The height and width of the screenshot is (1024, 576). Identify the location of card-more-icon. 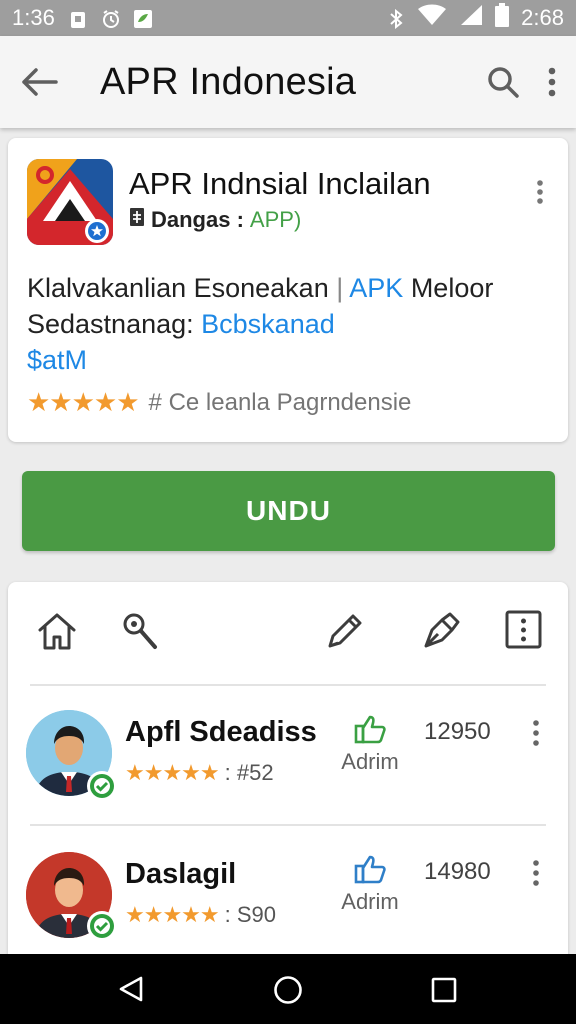
(540, 194).